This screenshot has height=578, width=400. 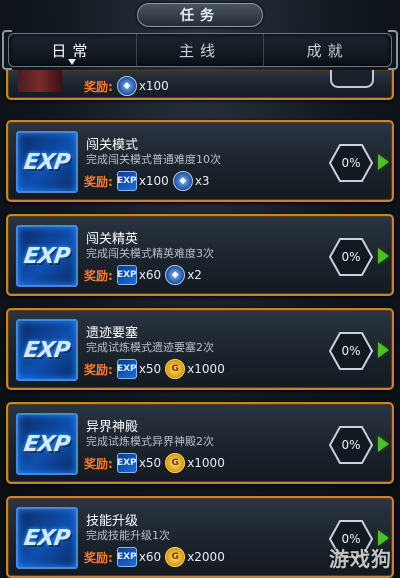 What do you see at coordinates (153, 159) in the screenshot?
I see `task-desc: 完成闯关模式普通难度10次` at bounding box center [153, 159].